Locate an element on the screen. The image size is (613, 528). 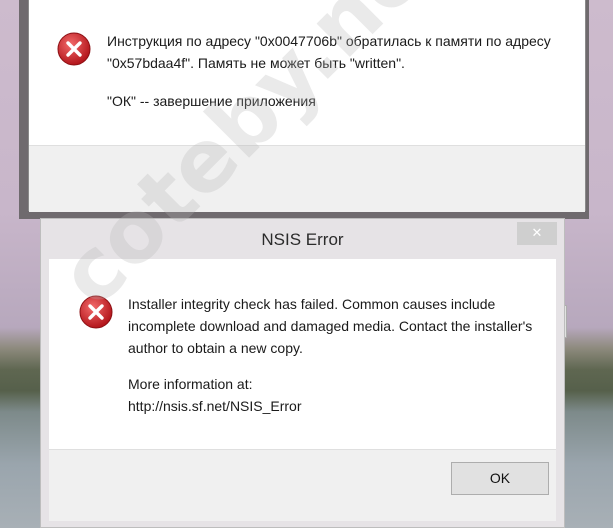
error-hint: "ОК" -- завершение приложения is located at coordinates (211, 101).